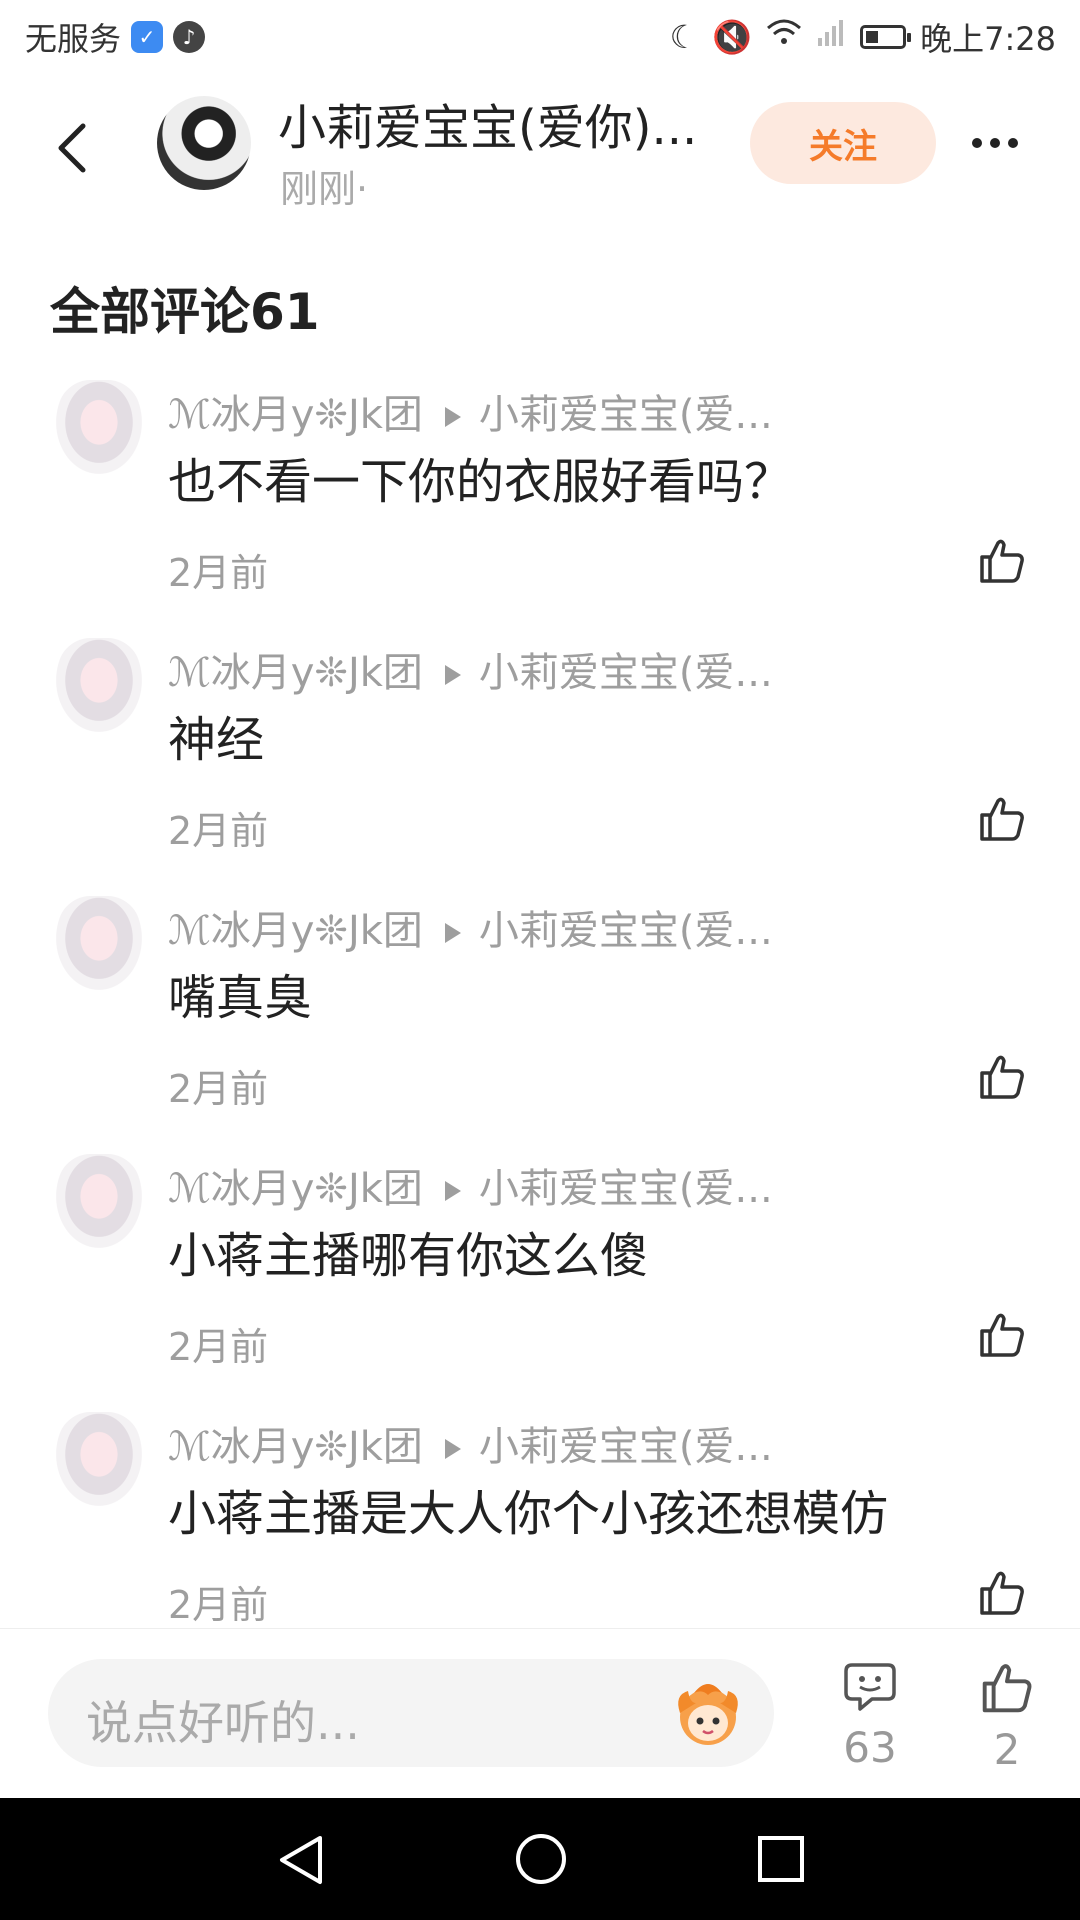 The image size is (1080, 1920). Describe the element at coordinates (528, 1514) in the screenshot. I see `comment-text: 小蒋主播是大人你个小孩还想模仿` at that location.